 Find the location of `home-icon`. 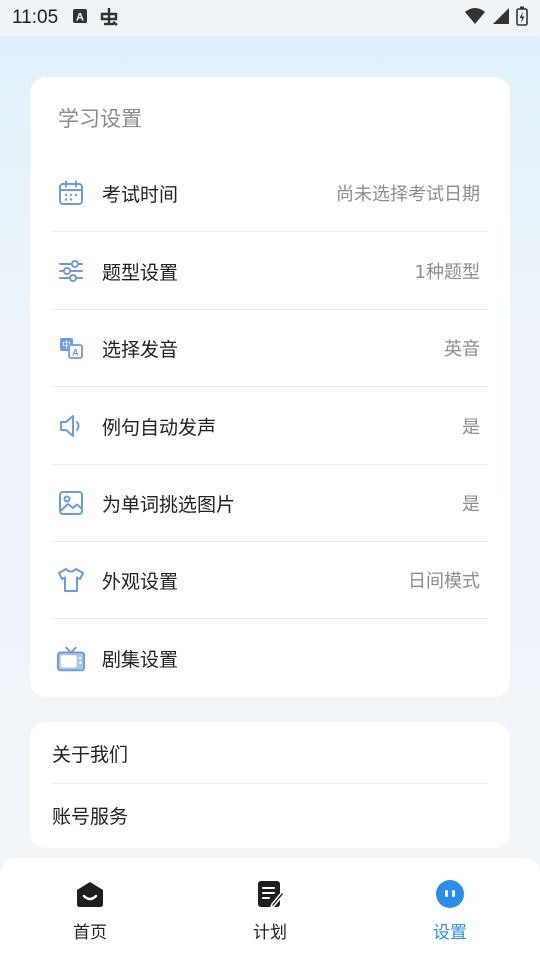

home-icon is located at coordinates (90, 894).